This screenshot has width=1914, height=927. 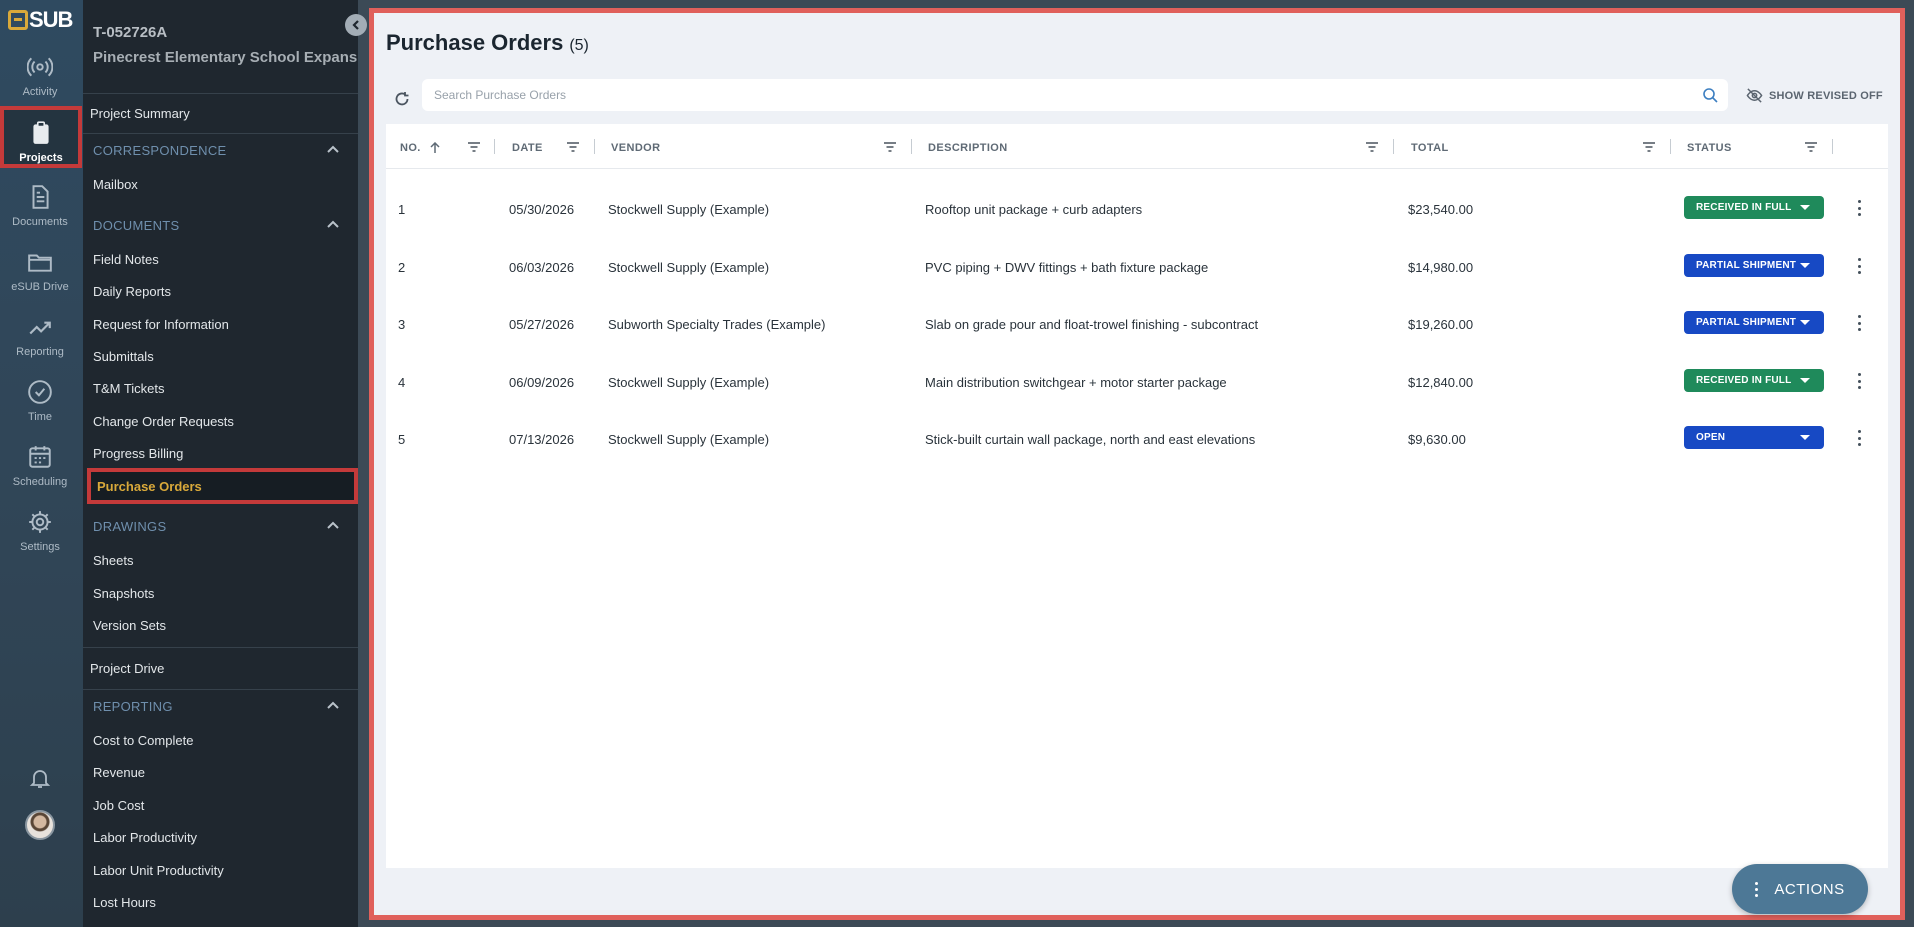 I want to click on collapse-sidebar-button, so click(x=356, y=25).